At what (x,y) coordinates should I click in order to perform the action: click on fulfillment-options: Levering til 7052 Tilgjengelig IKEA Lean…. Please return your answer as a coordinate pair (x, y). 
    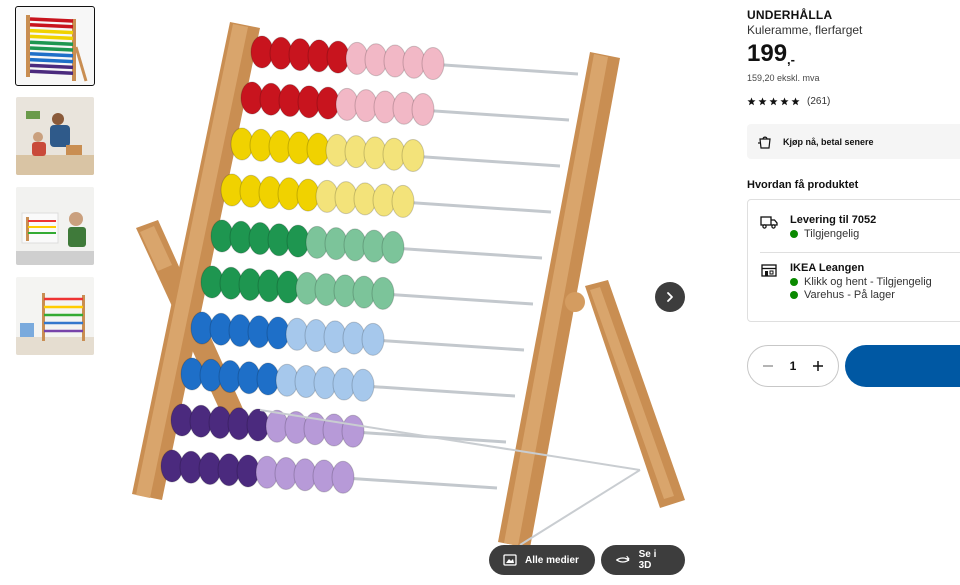
    Looking at the image, I should click on (853, 260).